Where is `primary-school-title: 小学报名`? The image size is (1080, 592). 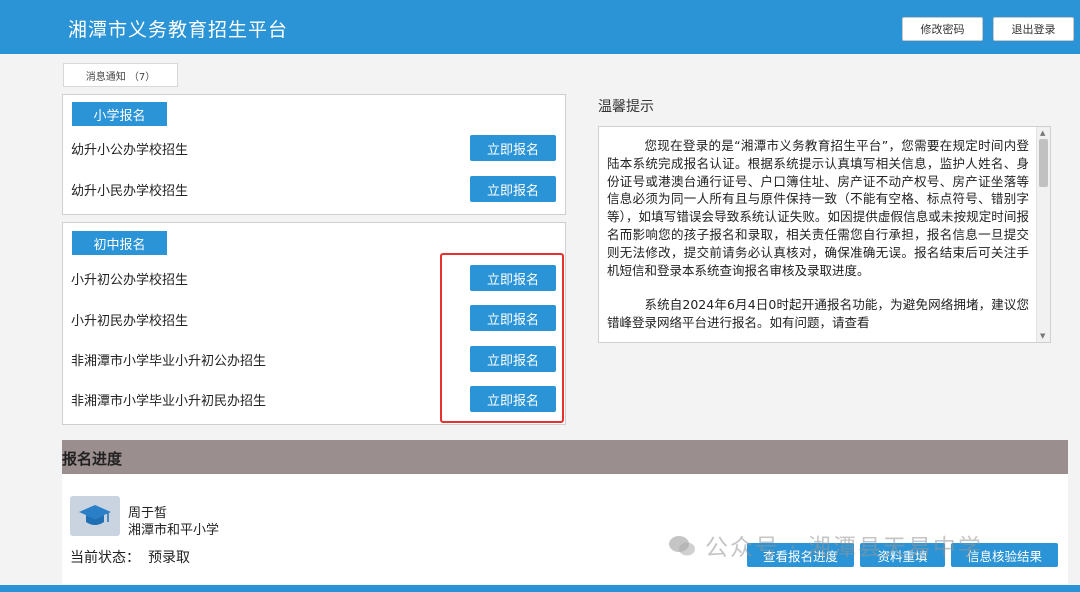
primary-school-title: 小学报名 is located at coordinates (119, 114).